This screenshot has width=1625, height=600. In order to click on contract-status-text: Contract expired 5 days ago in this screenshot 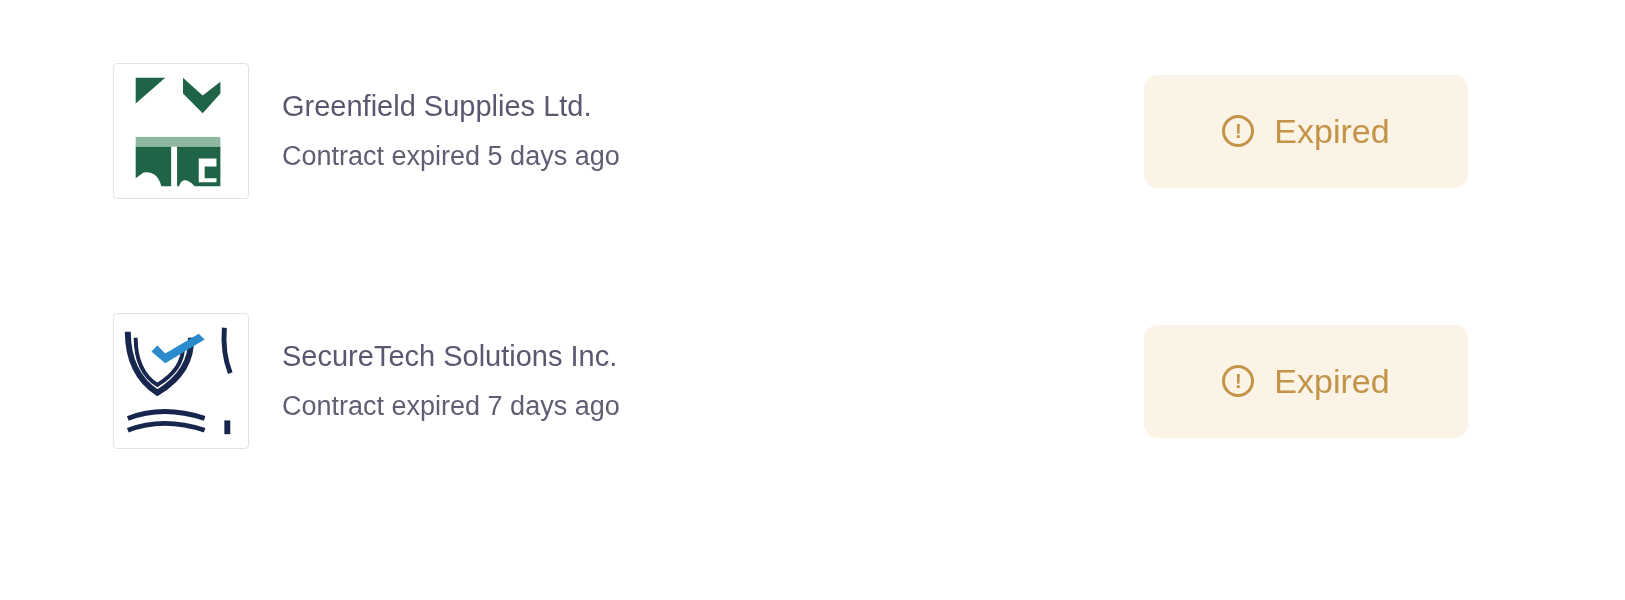, I will do `click(451, 156)`.